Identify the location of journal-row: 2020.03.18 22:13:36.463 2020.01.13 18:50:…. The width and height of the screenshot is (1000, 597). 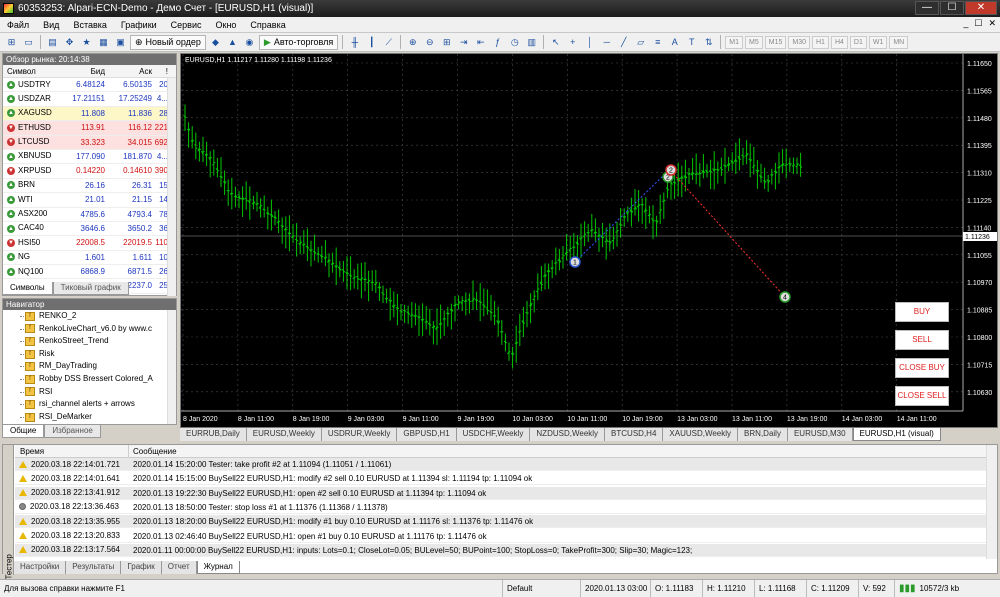
(501, 507).